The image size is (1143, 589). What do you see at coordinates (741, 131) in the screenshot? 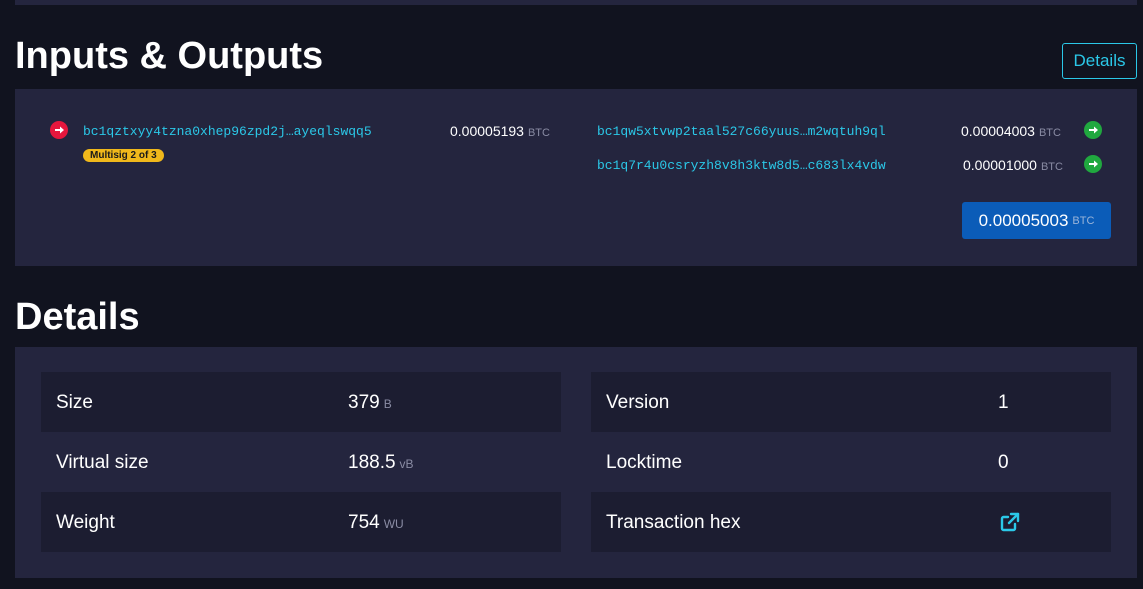
I see `output-address-link: bc1qw5xtvwp2taal527c66yuus…m2wqtuh9ql` at bounding box center [741, 131].